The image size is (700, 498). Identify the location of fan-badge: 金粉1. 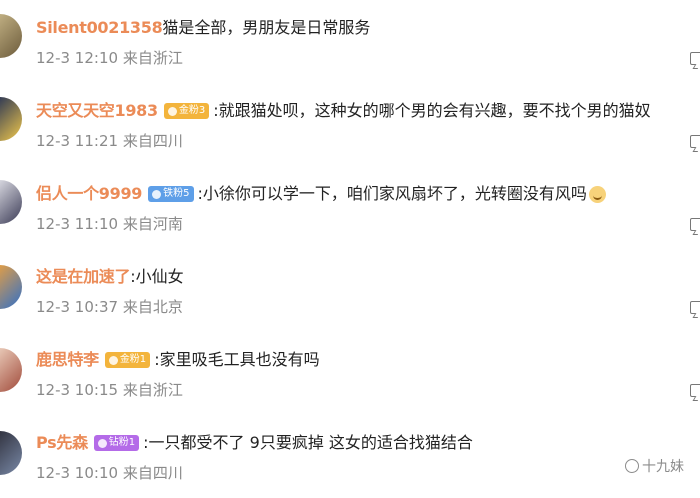
(127, 360).